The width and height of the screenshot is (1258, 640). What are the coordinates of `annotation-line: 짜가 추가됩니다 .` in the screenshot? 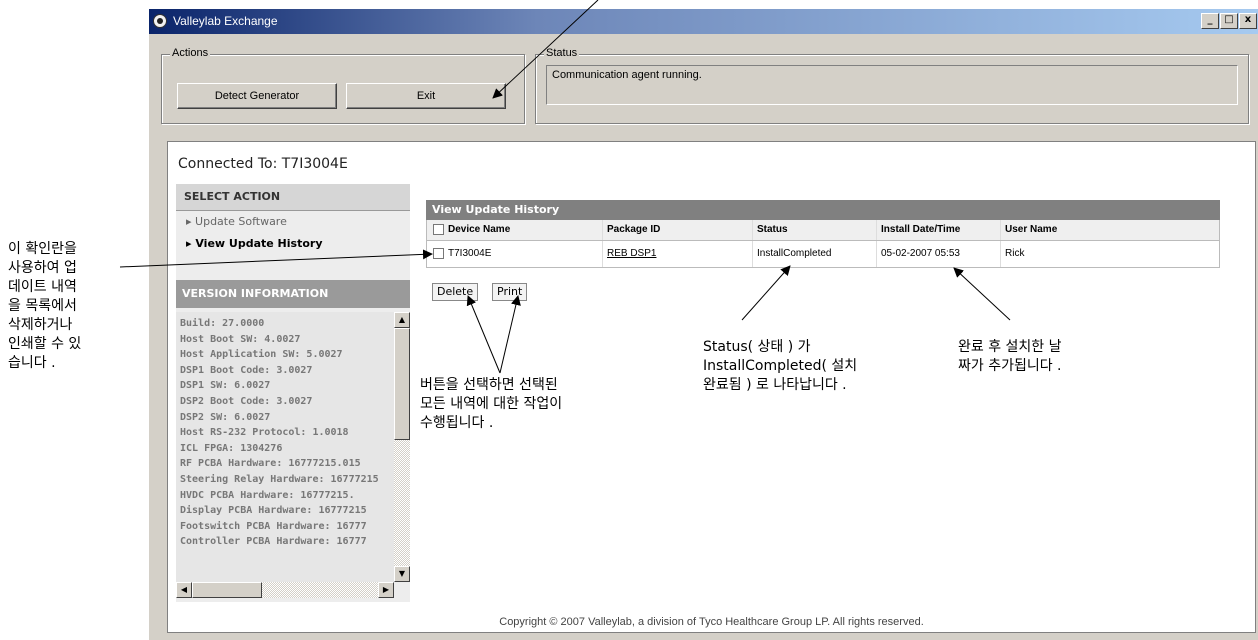 It's located at (1010, 366).